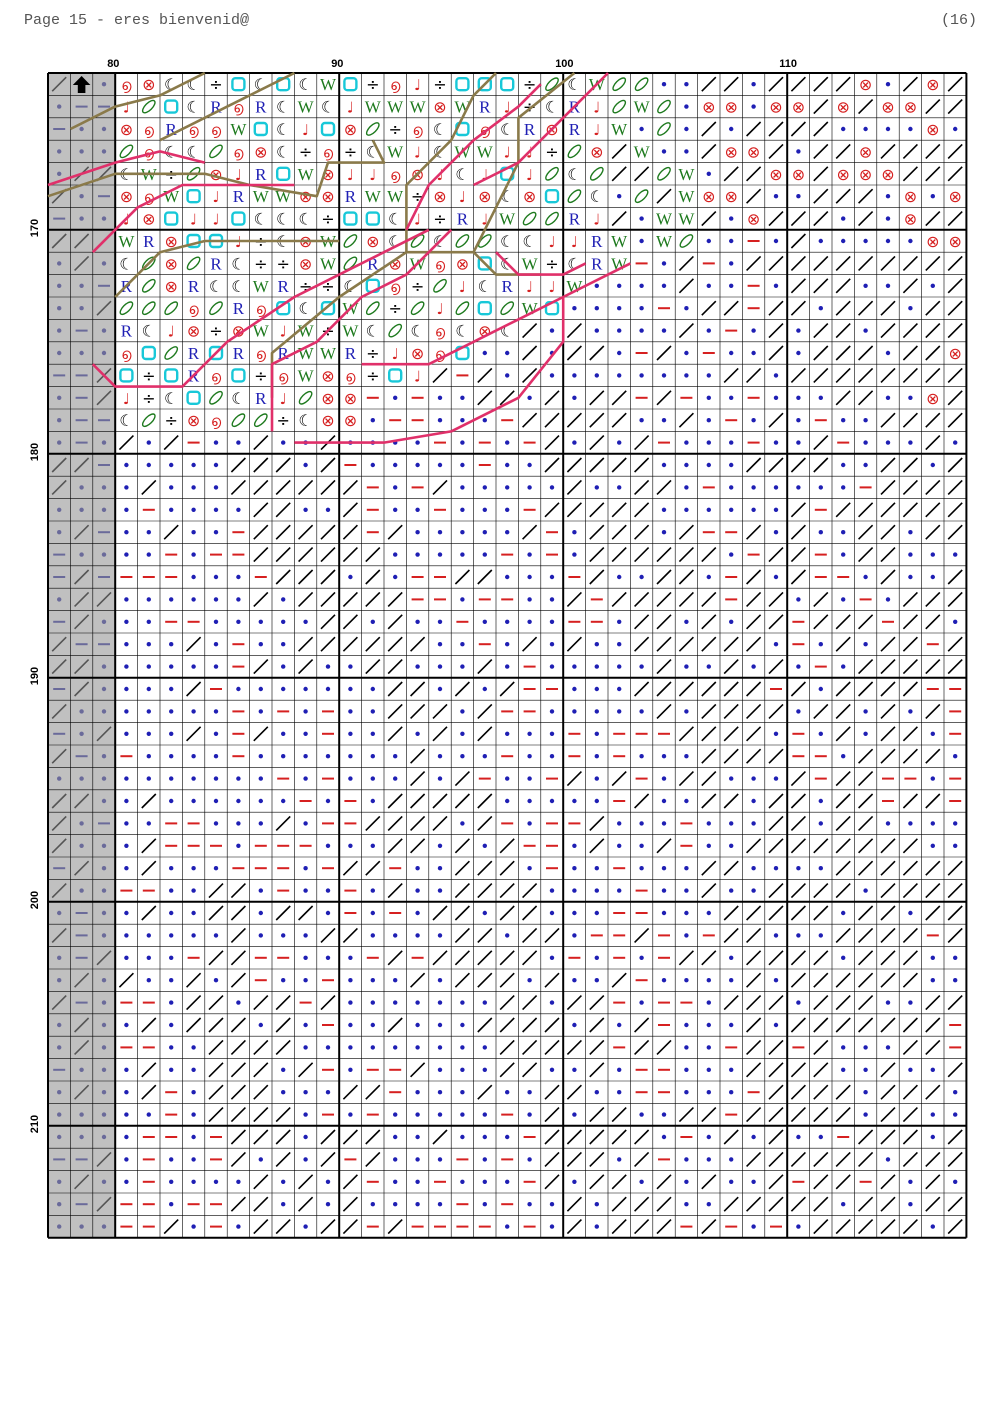 This screenshot has height=1404, width=993. Describe the element at coordinates (305, 151) in the screenshot. I see `stitch-divide: ÷` at that location.